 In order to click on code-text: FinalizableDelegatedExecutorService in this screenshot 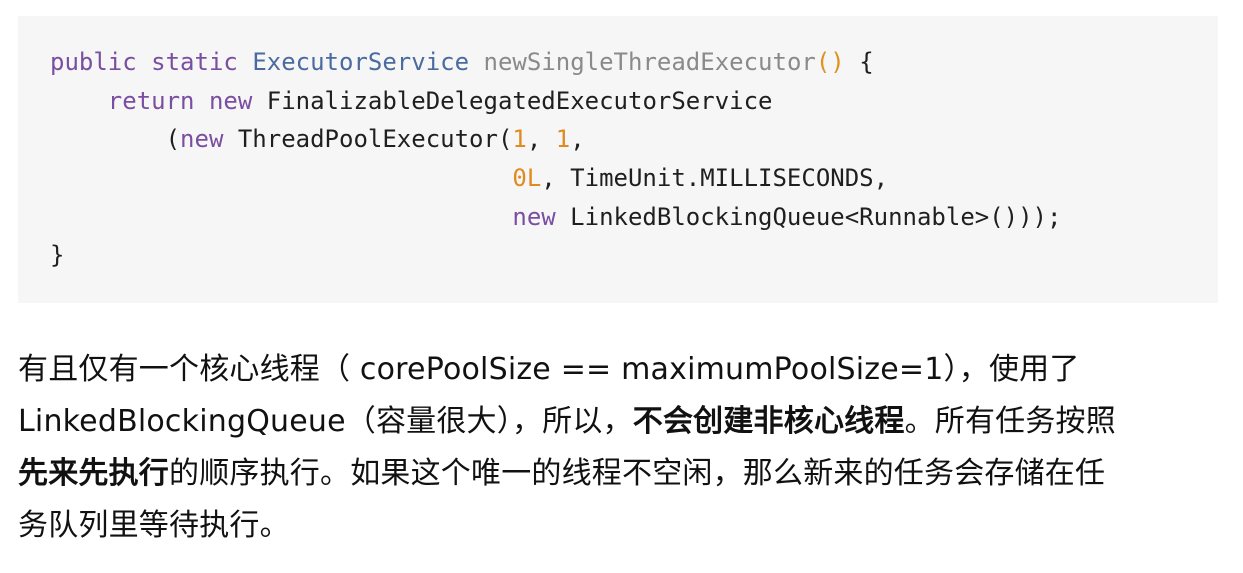, I will do `click(512, 100)`.